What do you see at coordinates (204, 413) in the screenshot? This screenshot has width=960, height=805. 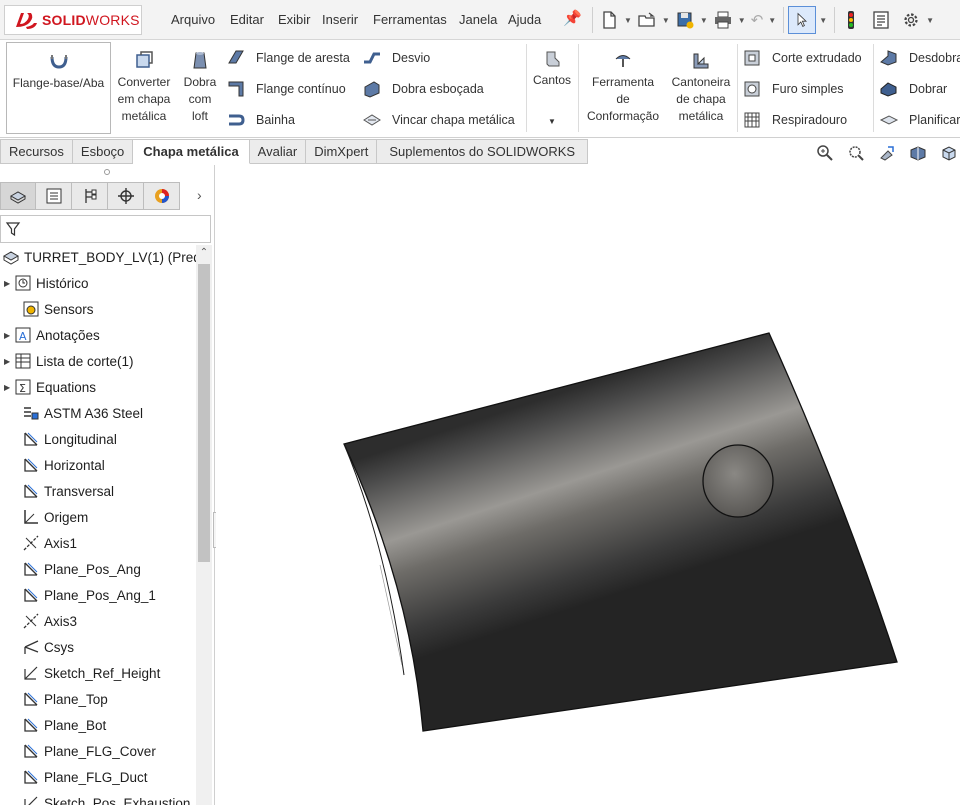 I see `scrollbar-thumb` at bounding box center [204, 413].